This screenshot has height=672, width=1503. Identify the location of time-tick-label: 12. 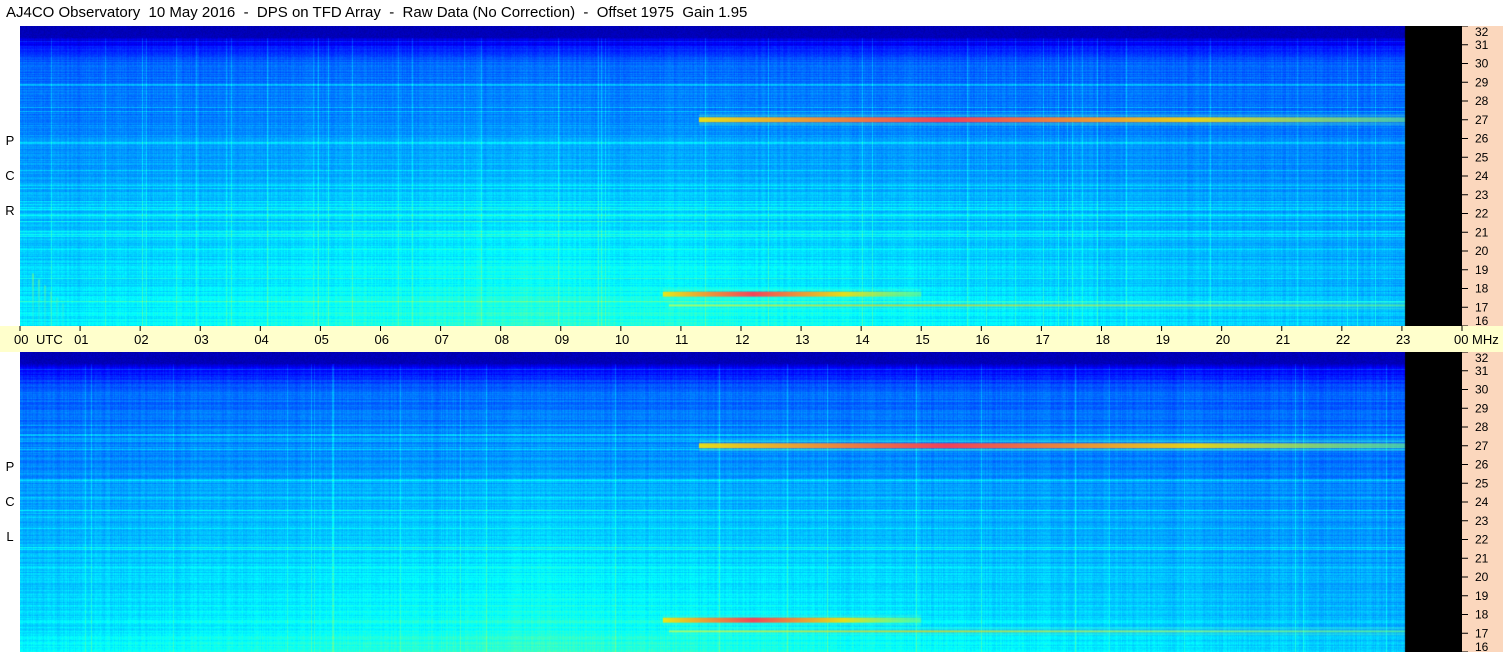
(742, 339).